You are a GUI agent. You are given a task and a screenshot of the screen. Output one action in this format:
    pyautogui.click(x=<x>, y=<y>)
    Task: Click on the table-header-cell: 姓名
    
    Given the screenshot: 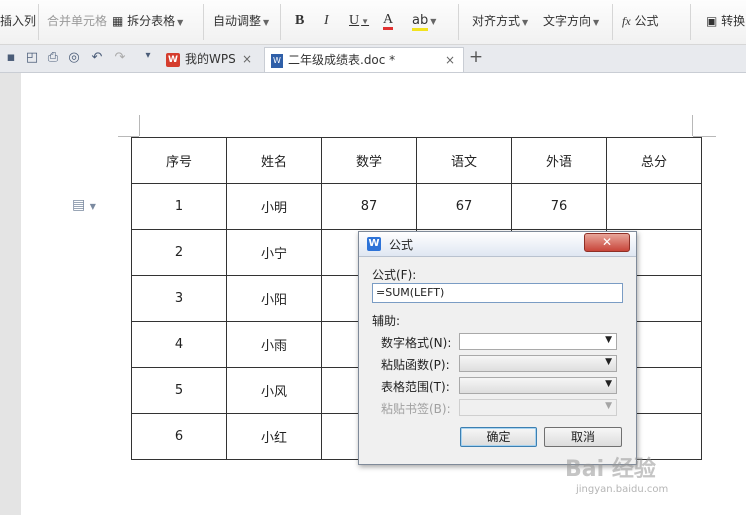 What is the action you would take?
    pyautogui.click(x=274, y=160)
    